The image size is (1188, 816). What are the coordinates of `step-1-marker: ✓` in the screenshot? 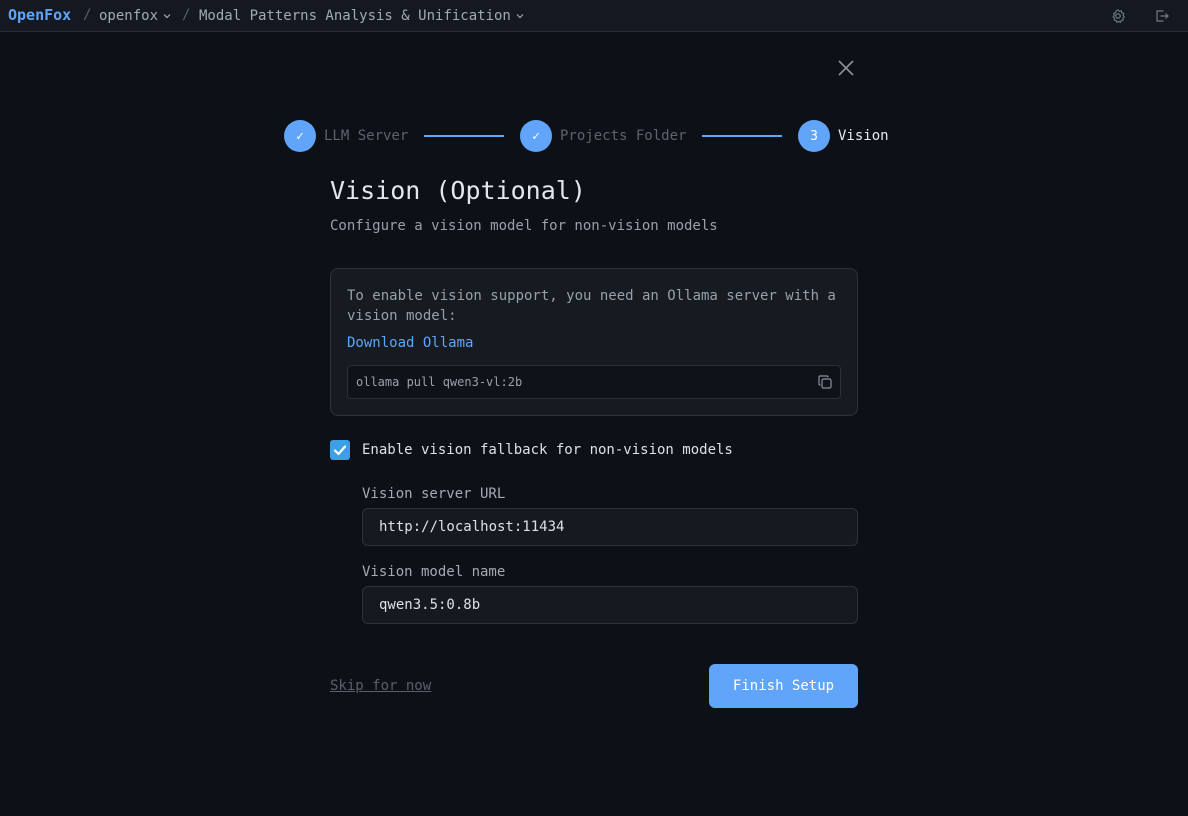 It's located at (300, 136).